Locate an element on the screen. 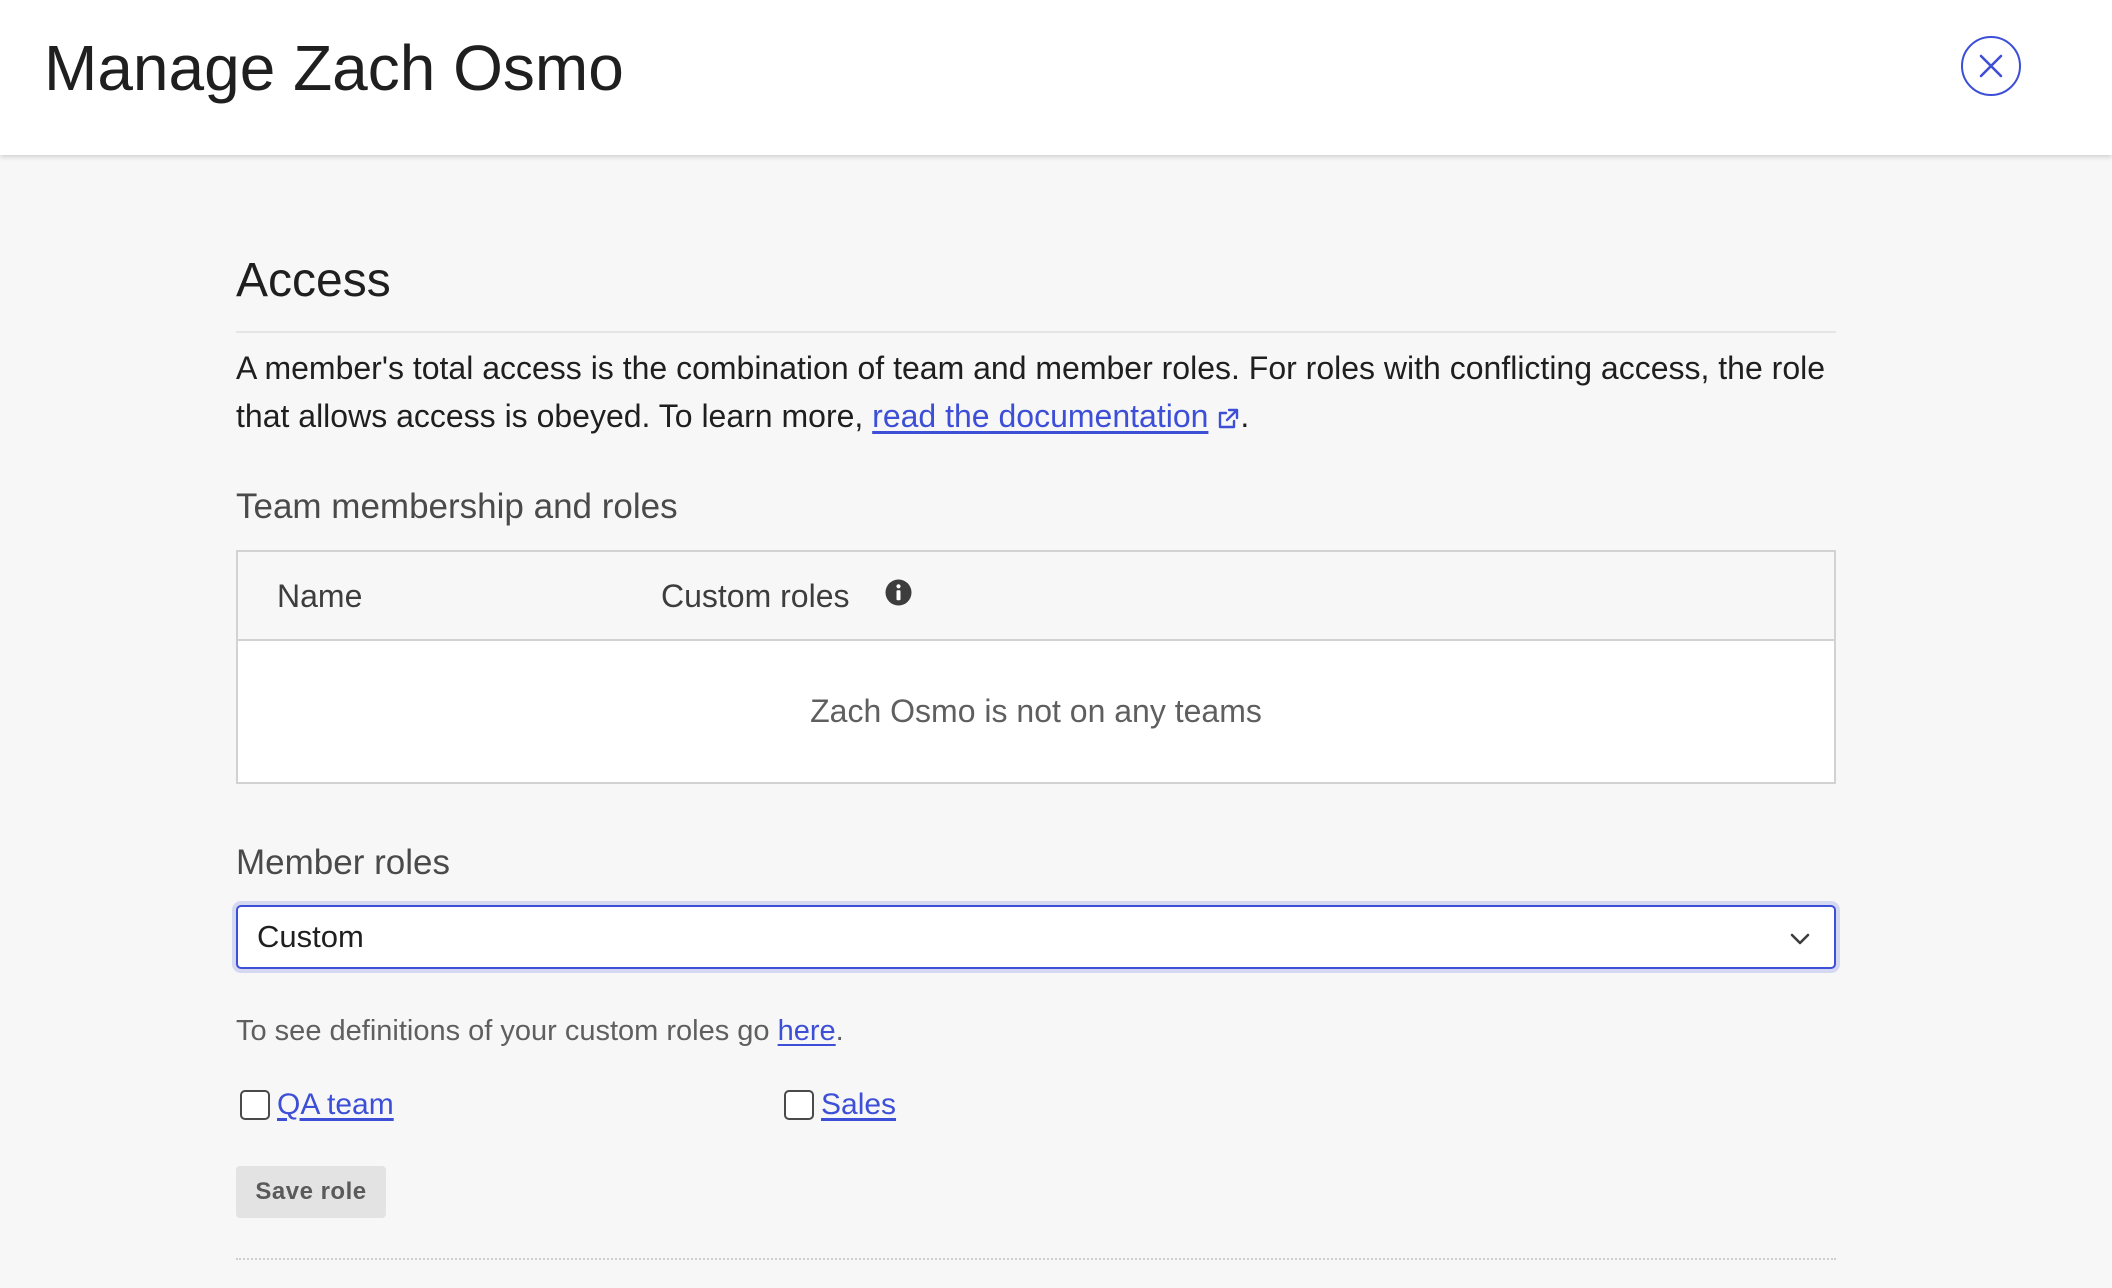  section-title: Access is located at coordinates (313, 280).